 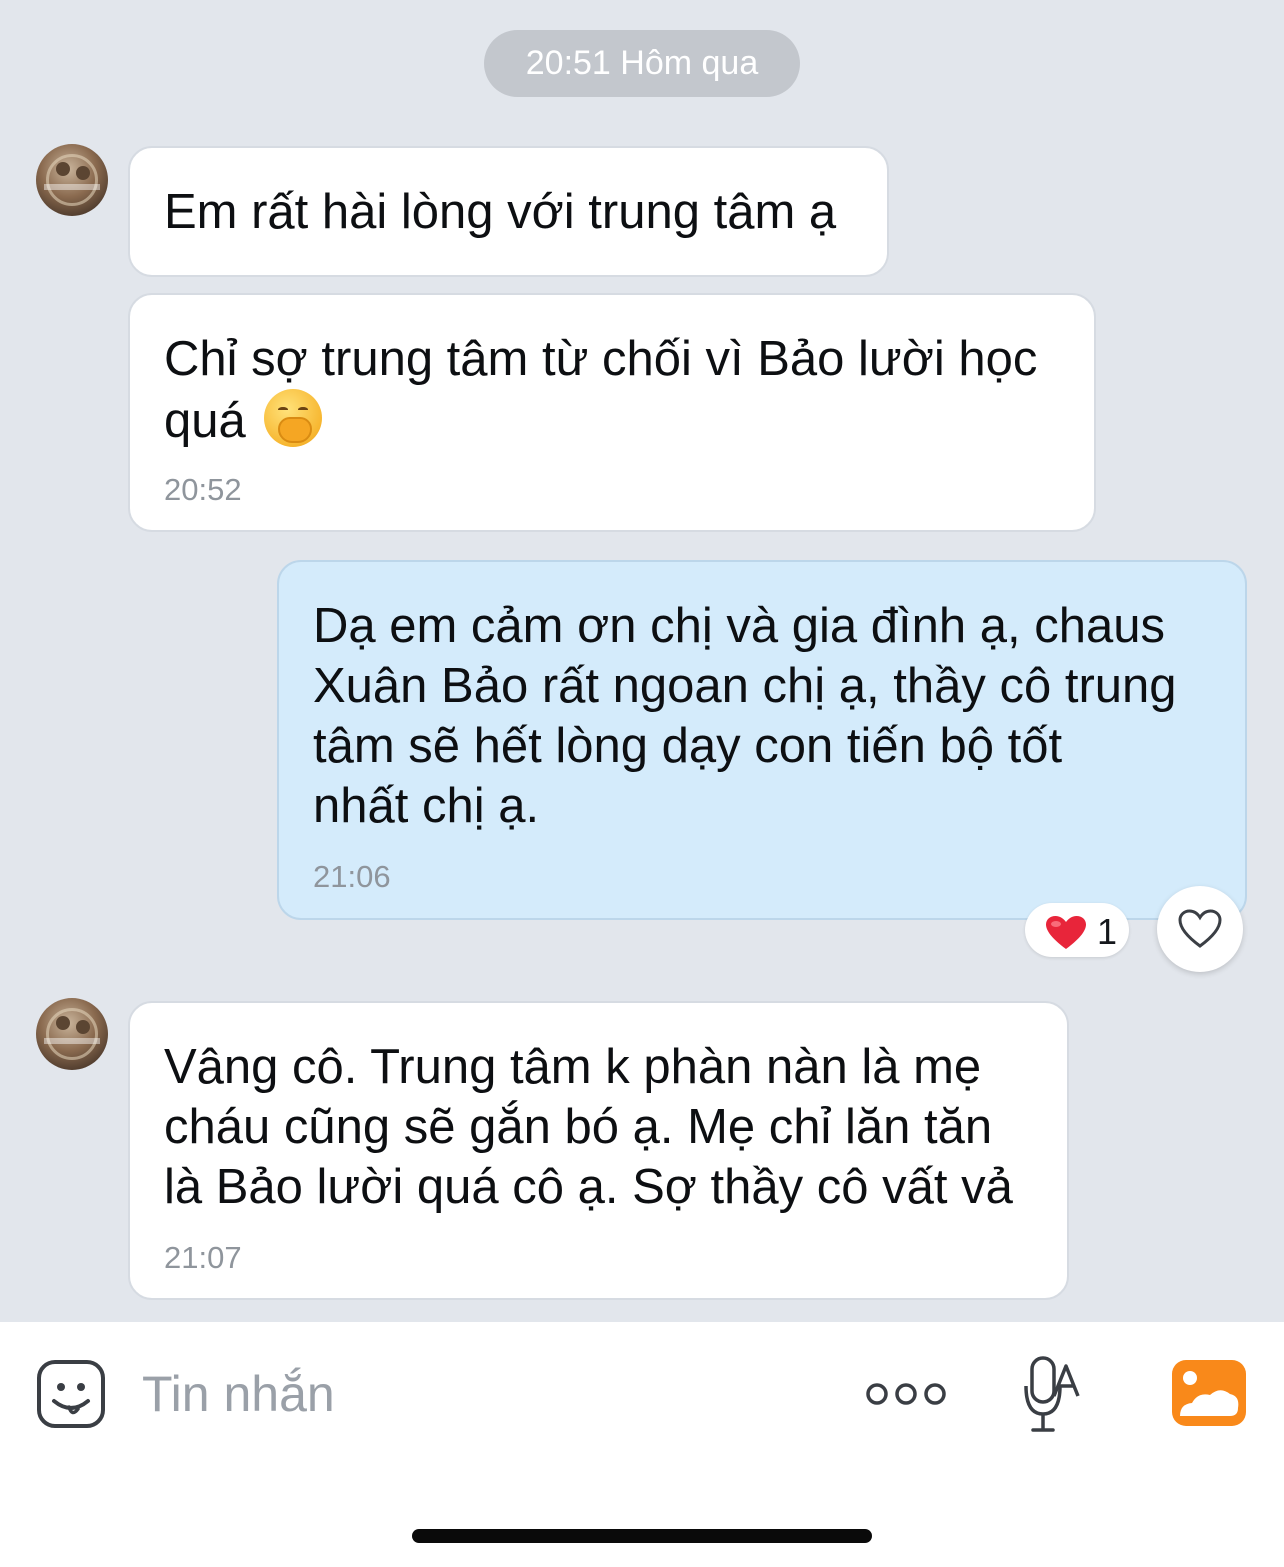 What do you see at coordinates (573, 1067) in the screenshot?
I see `message-text: Vâng cô. Trung tâm k phàn nàn là mẹ` at bounding box center [573, 1067].